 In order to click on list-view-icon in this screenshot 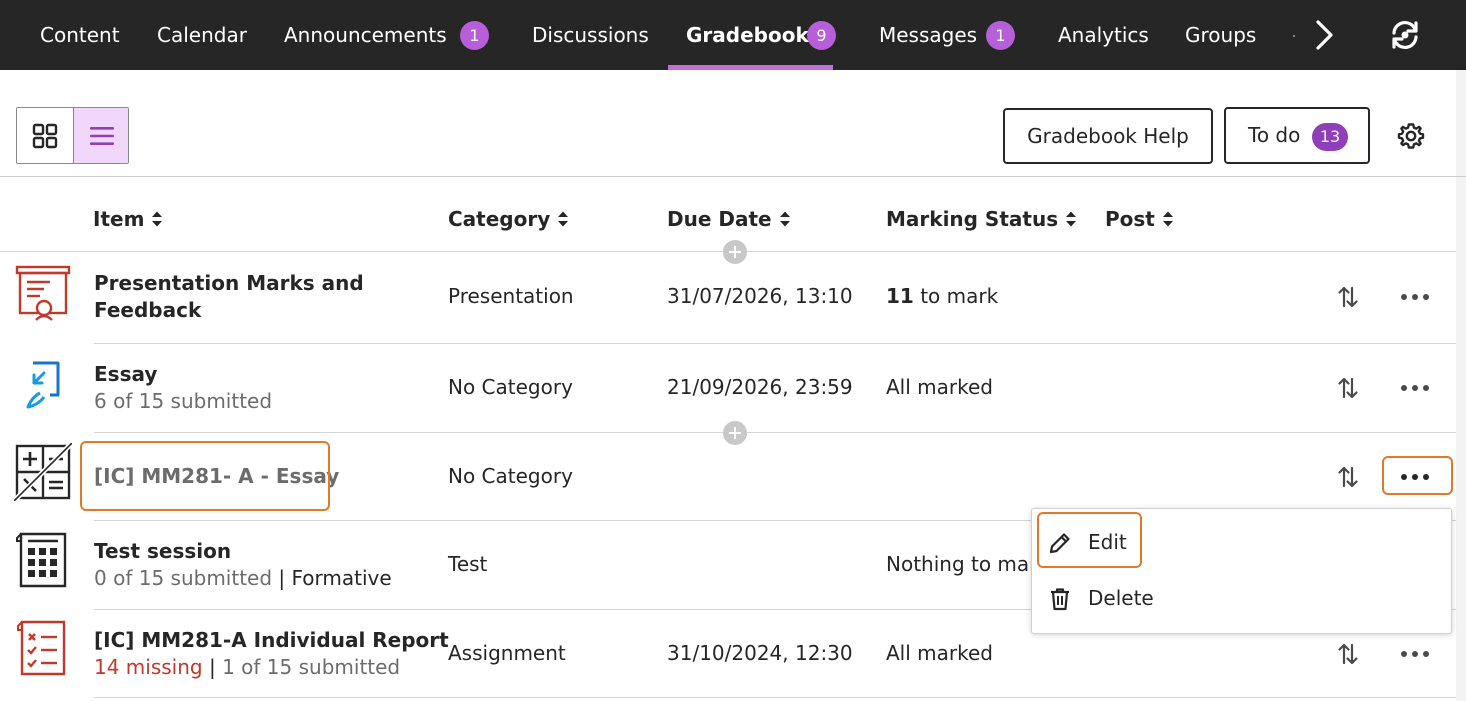, I will do `click(102, 136)`.